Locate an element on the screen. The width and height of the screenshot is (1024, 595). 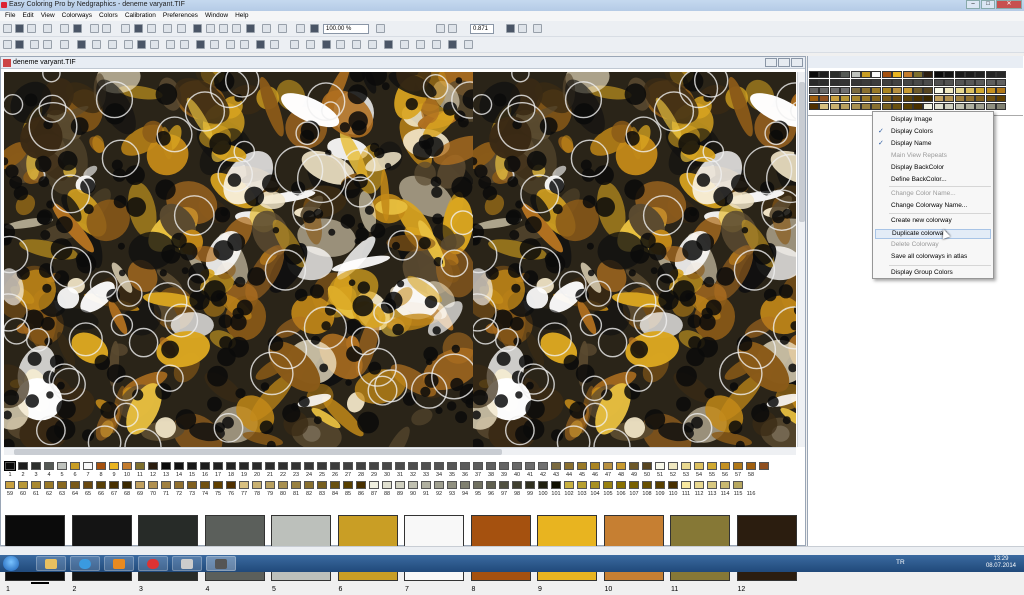
horizontal-scrollbar is located at coordinates (400, 451).